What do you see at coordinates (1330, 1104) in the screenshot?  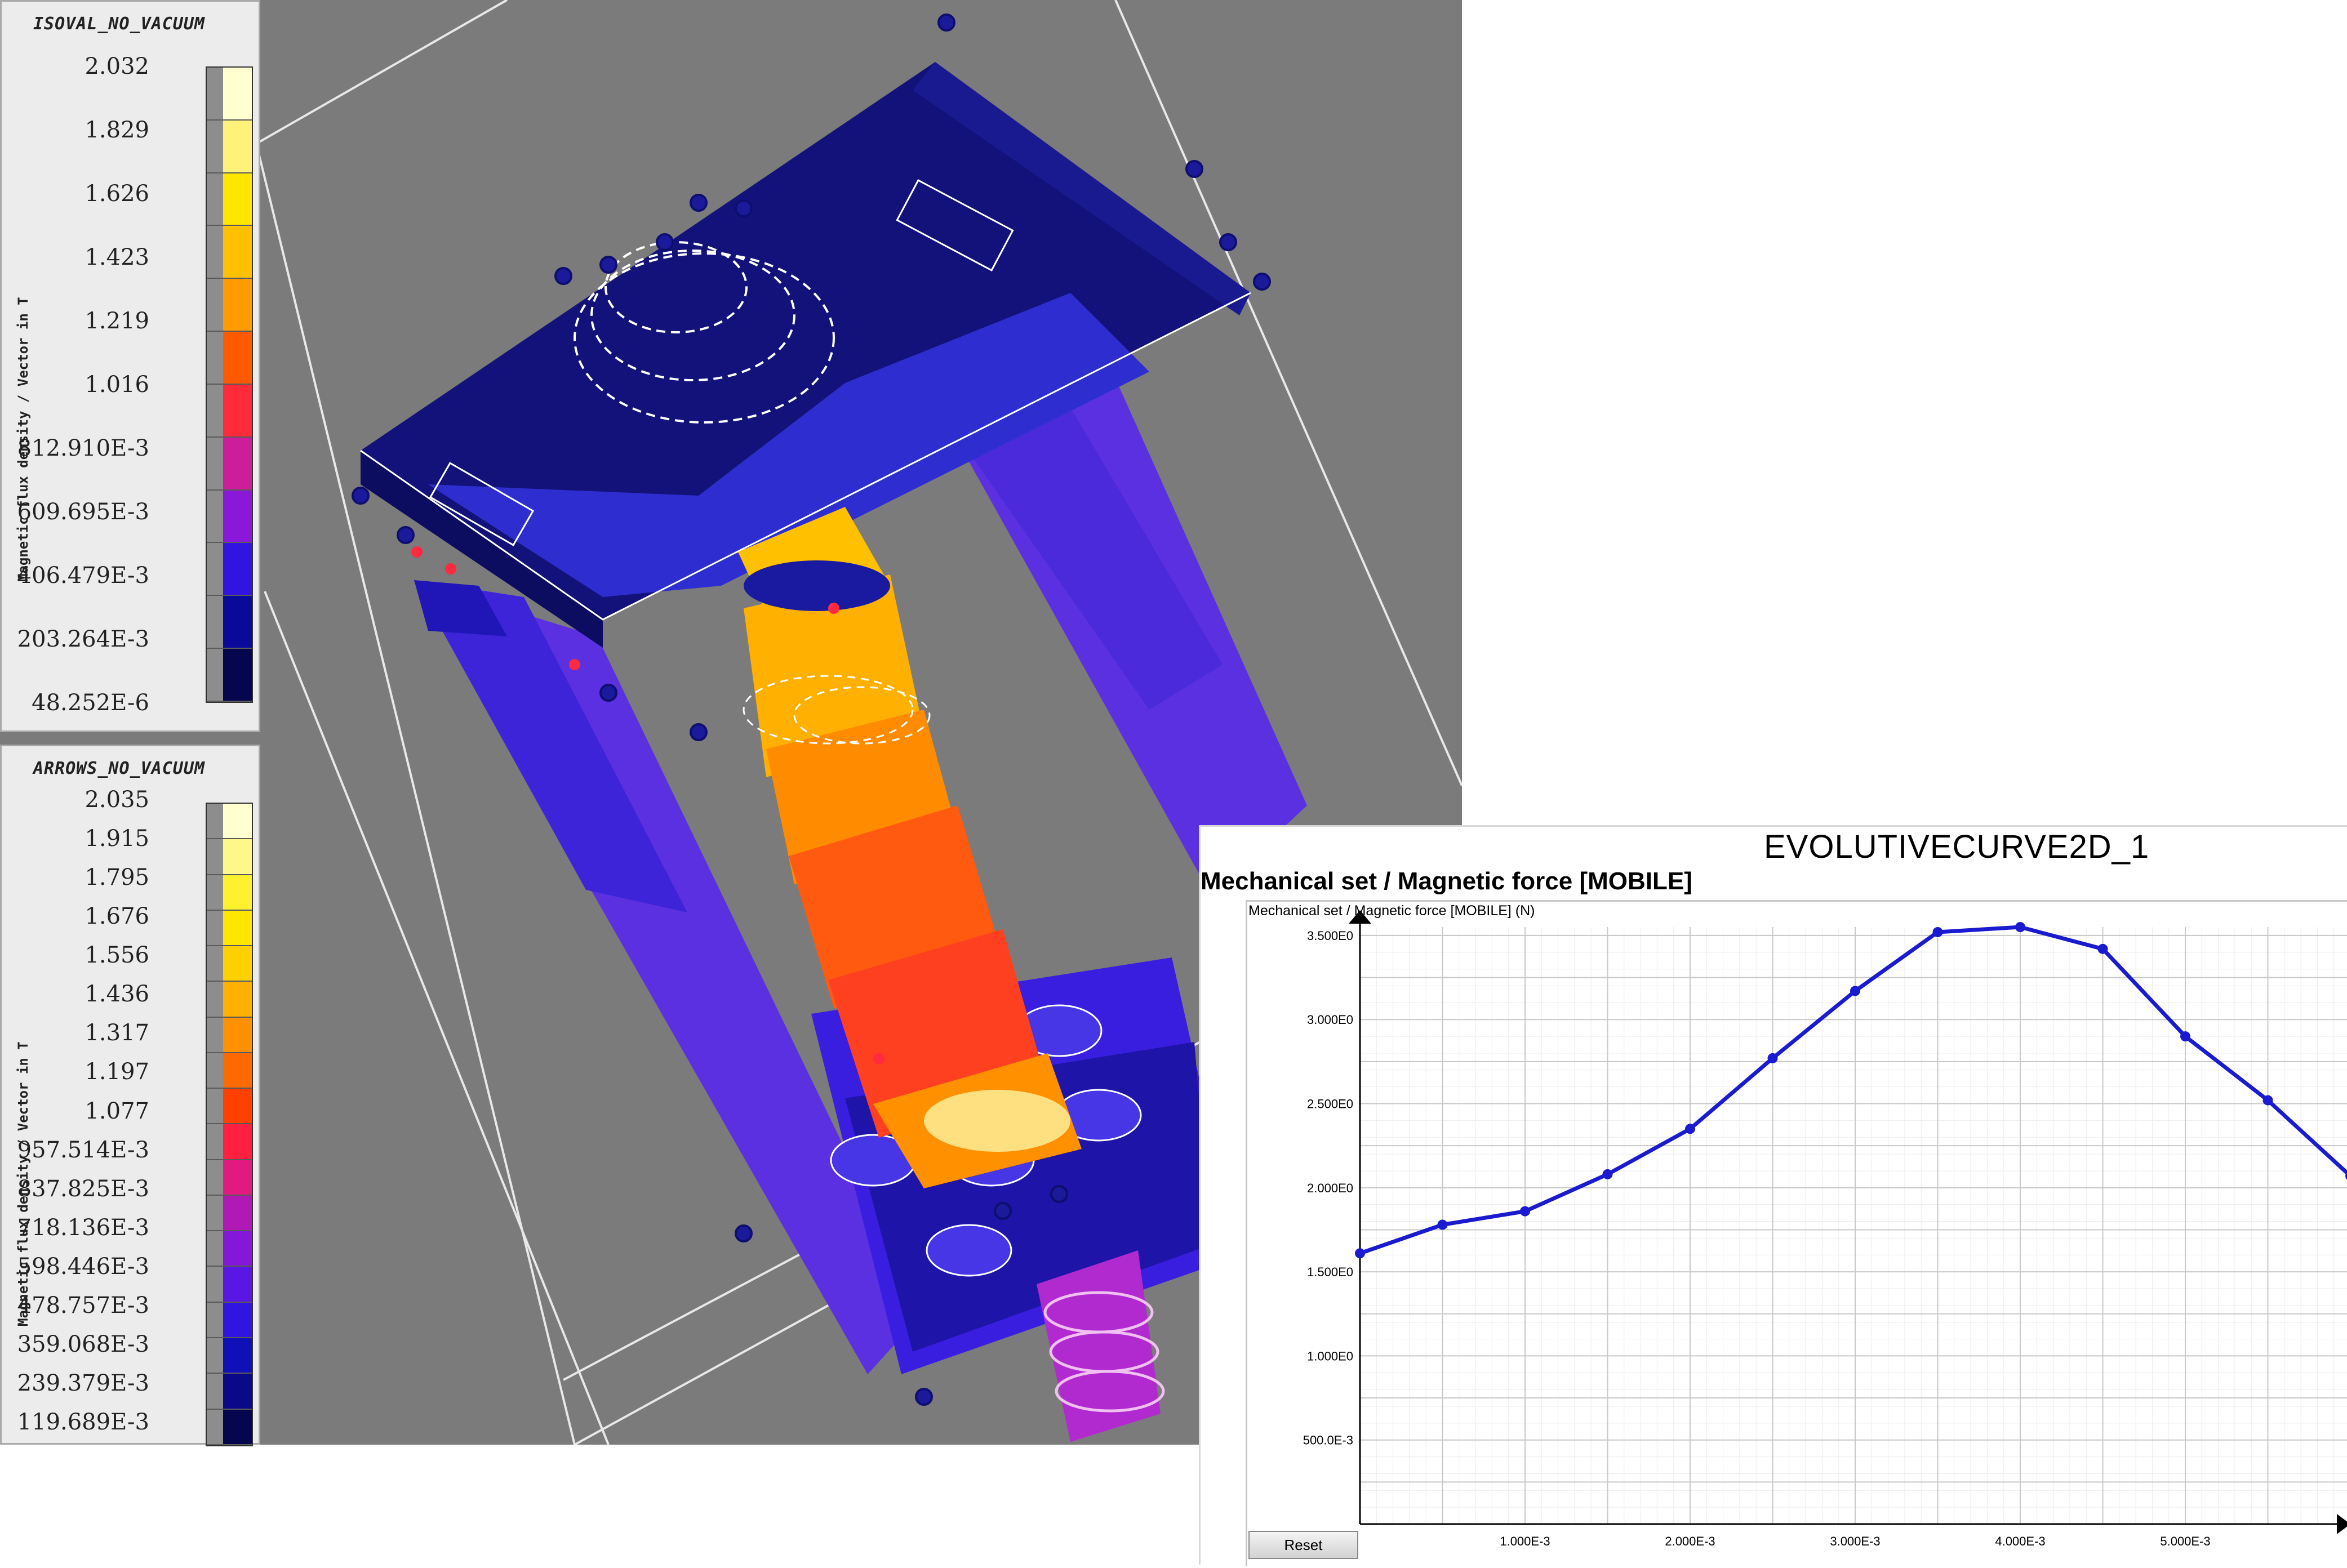 I see `y-tick-label: 2.500E0` at bounding box center [1330, 1104].